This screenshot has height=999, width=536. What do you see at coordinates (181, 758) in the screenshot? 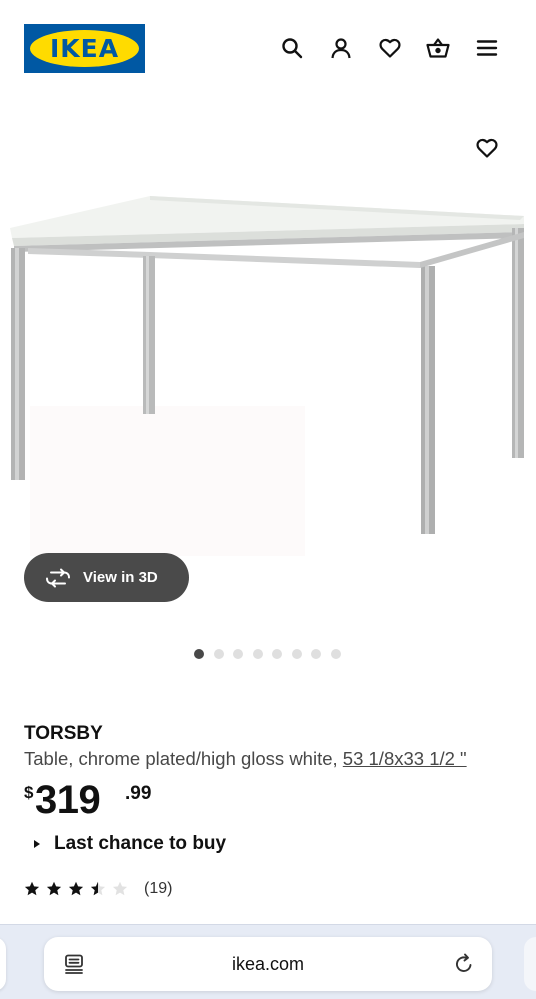
I see `product-description-text: Table, chrome plated/high gloss white,` at bounding box center [181, 758].